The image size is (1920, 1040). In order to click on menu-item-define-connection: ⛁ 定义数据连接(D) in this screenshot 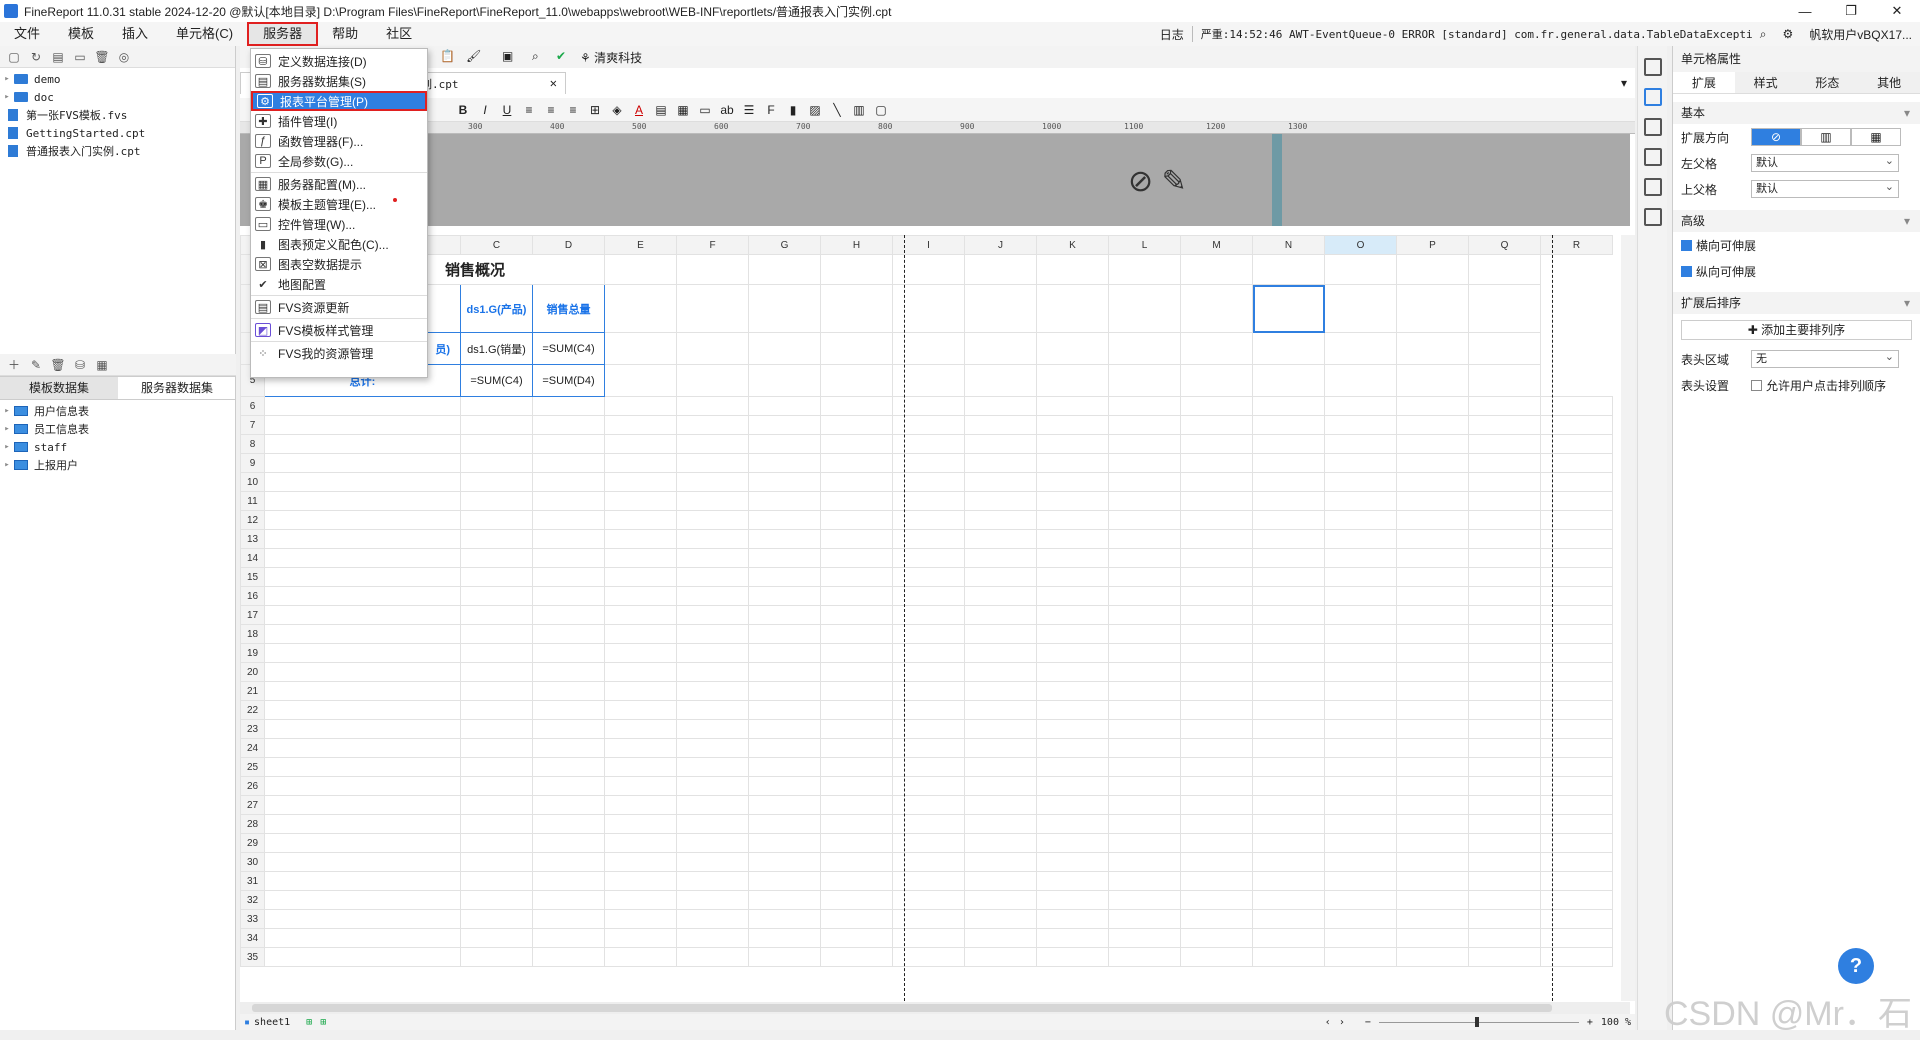, I will do `click(339, 61)`.